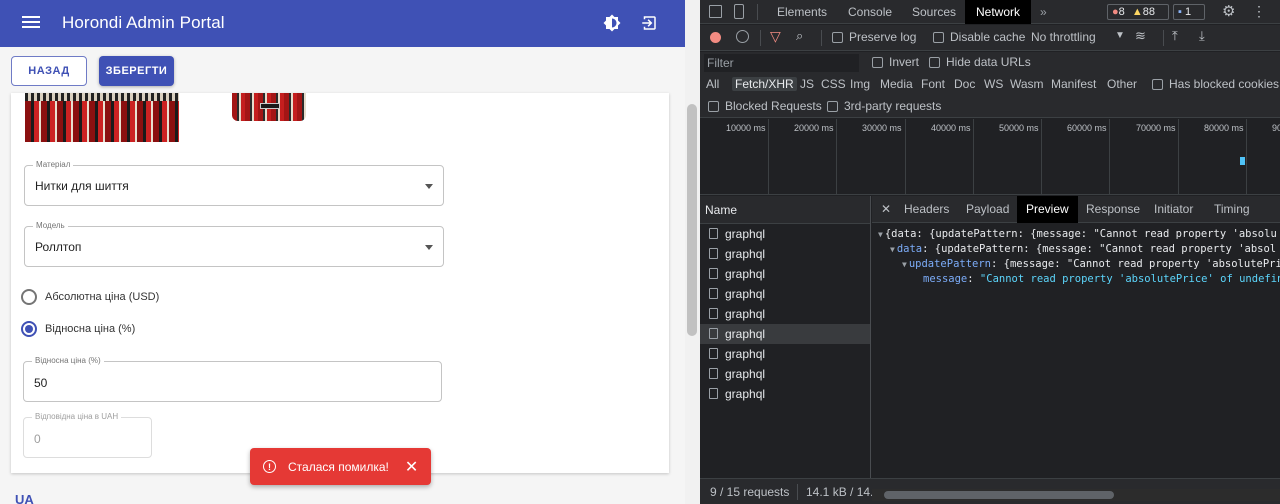 The height and width of the screenshot is (504, 1280). I want to click on type-media: Media, so click(896, 84).